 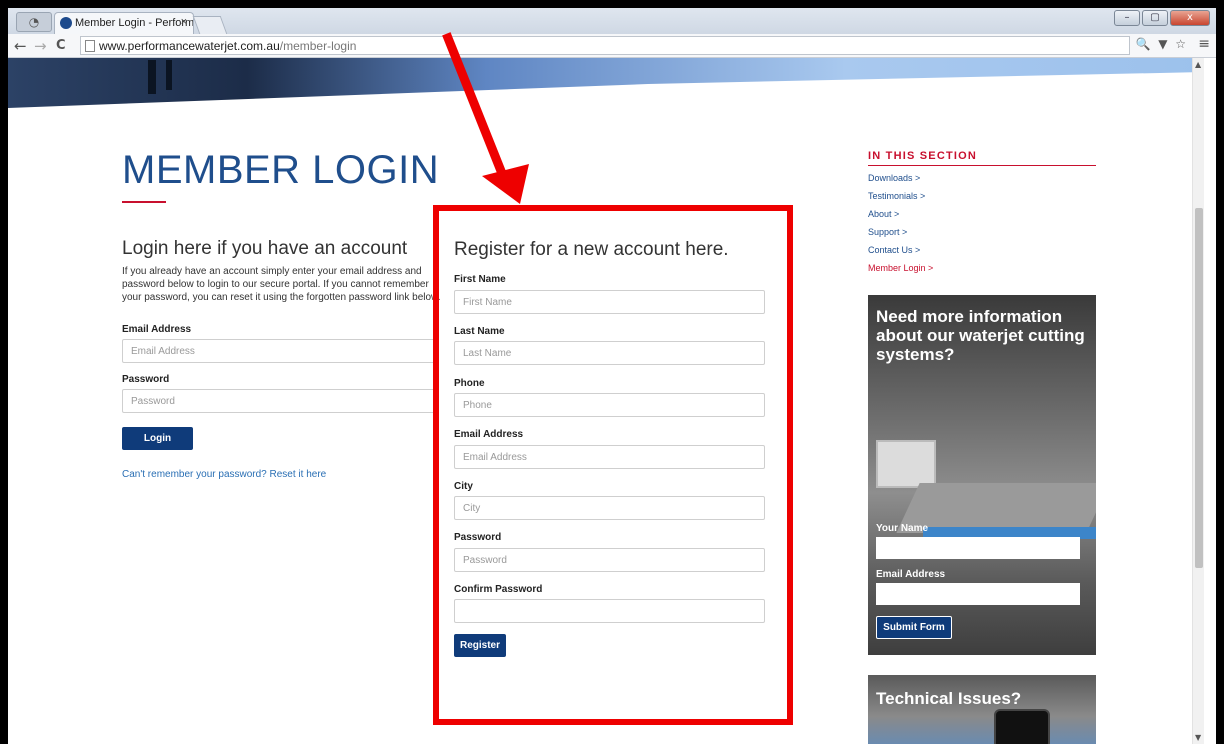 What do you see at coordinates (887, 232) in the screenshot?
I see `sidebar-link-support: Support >` at bounding box center [887, 232].